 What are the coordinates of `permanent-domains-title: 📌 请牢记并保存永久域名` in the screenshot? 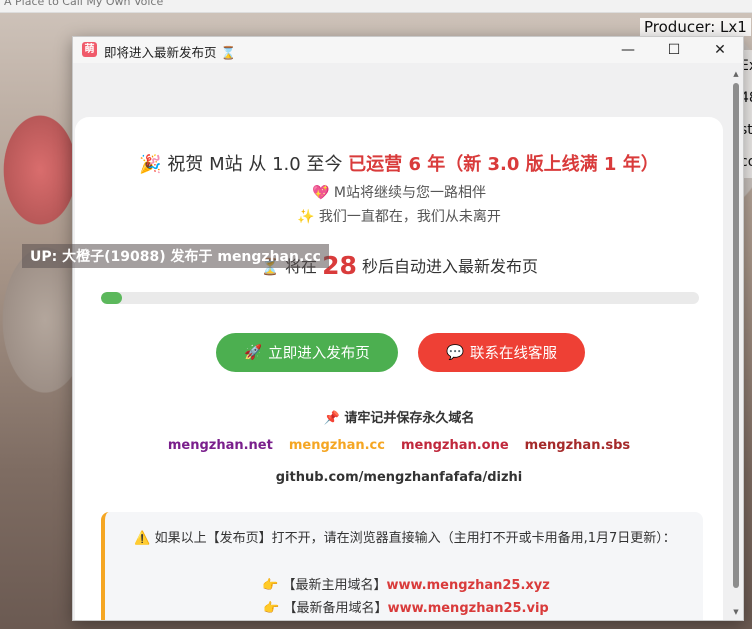 It's located at (399, 418).